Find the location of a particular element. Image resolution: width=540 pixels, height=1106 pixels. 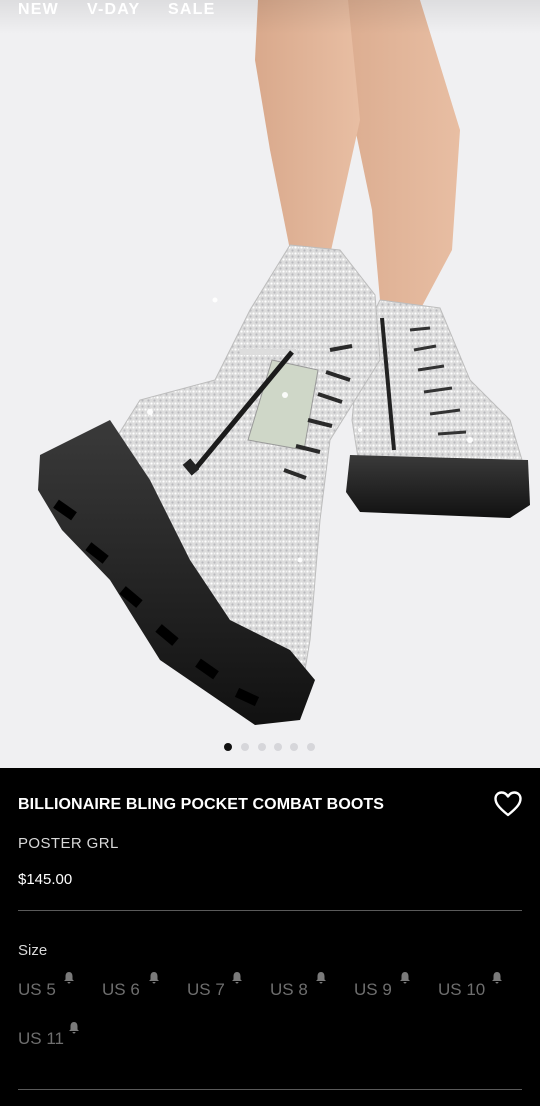

size-option-label: US 10 is located at coordinates (462, 989).